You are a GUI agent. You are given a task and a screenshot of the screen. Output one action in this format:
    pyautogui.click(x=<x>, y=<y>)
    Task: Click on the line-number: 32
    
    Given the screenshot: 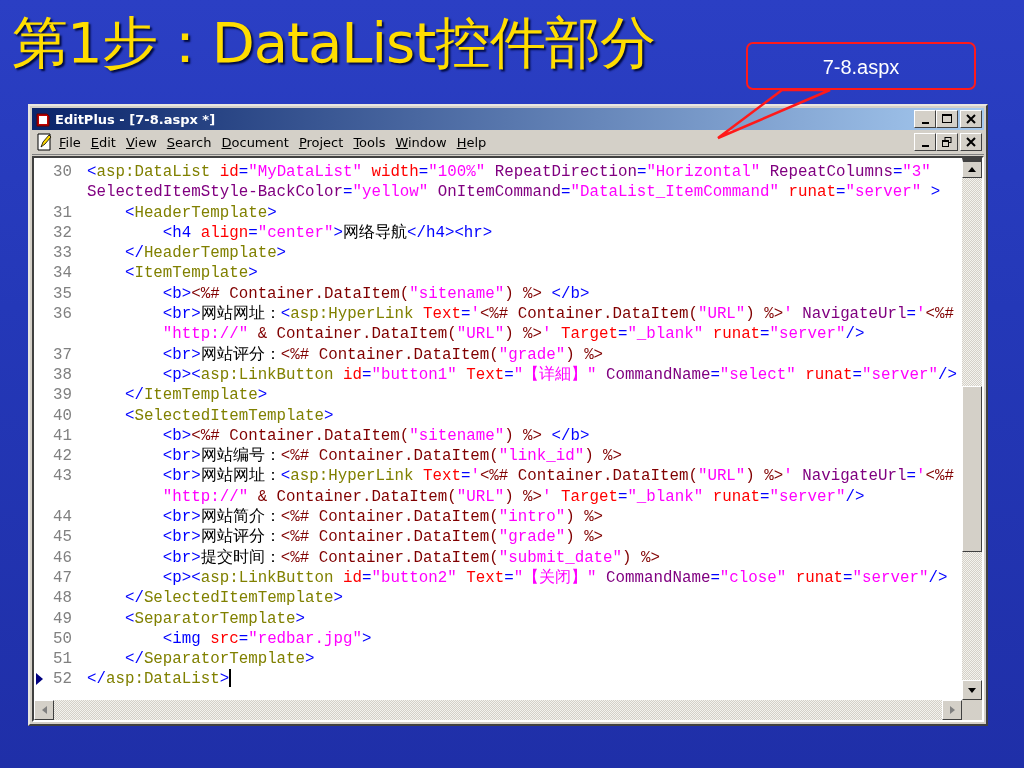 What is the action you would take?
    pyautogui.click(x=62, y=232)
    